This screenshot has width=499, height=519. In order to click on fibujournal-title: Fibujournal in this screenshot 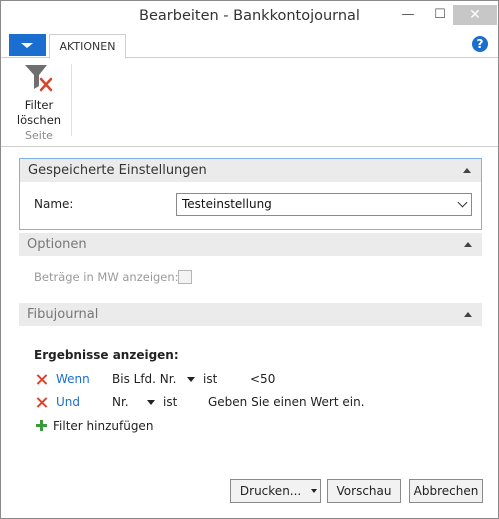, I will do `click(63, 314)`.